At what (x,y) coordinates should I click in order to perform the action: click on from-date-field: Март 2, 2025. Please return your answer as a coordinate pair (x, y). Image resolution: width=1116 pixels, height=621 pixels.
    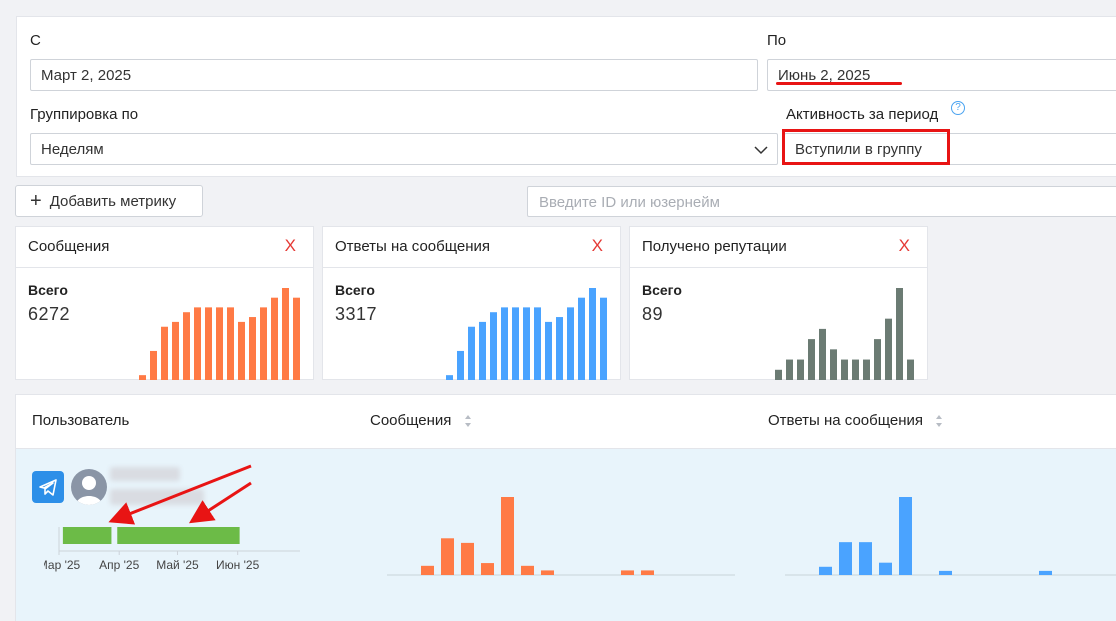
    Looking at the image, I should click on (394, 75).